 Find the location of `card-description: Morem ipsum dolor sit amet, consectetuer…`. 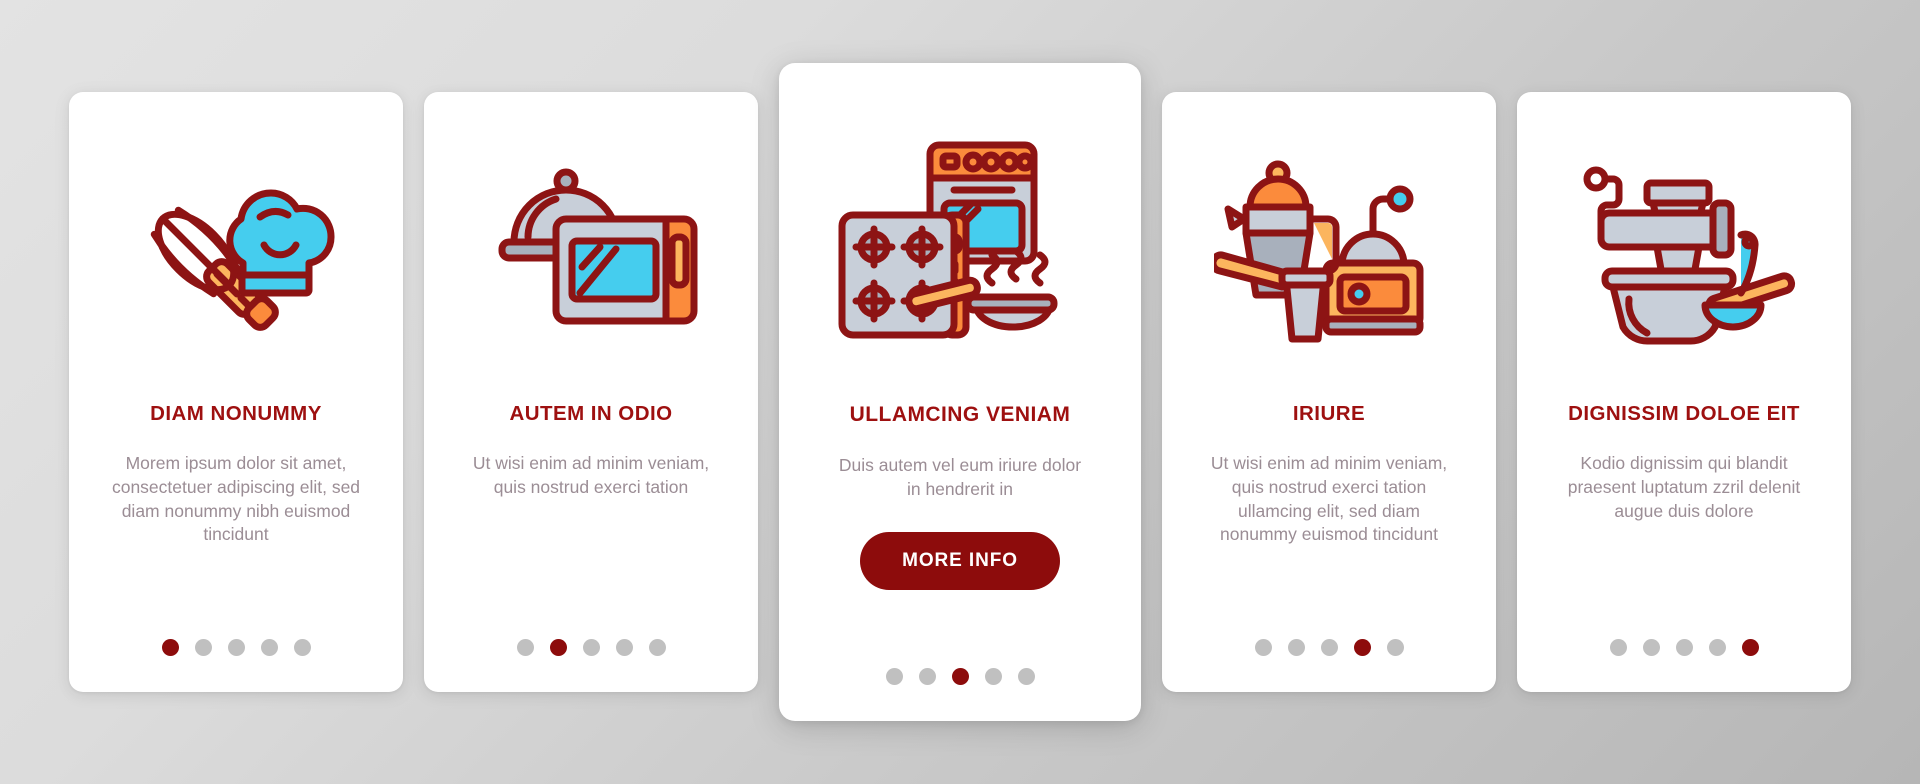

card-description: Morem ipsum dolor sit amet, consectetuer… is located at coordinates (236, 498).